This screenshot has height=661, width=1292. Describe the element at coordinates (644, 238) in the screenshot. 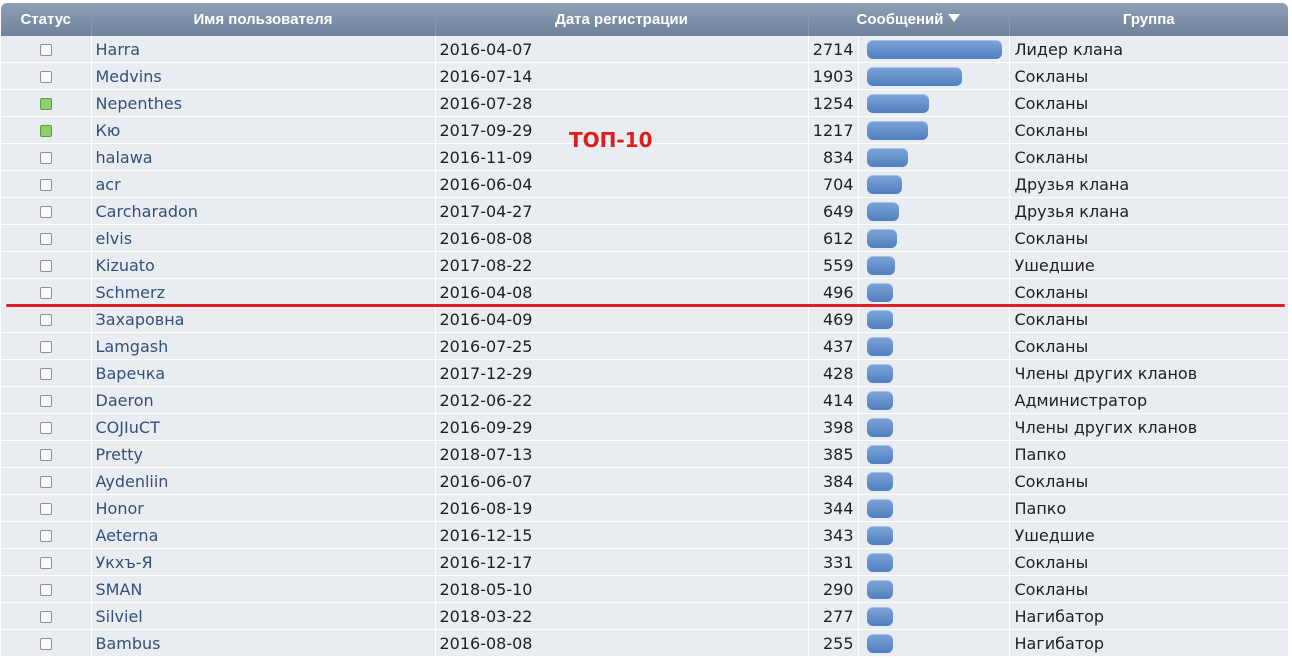

I see `table-row: elvis 2016-08-08 612 Сокланы` at that location.